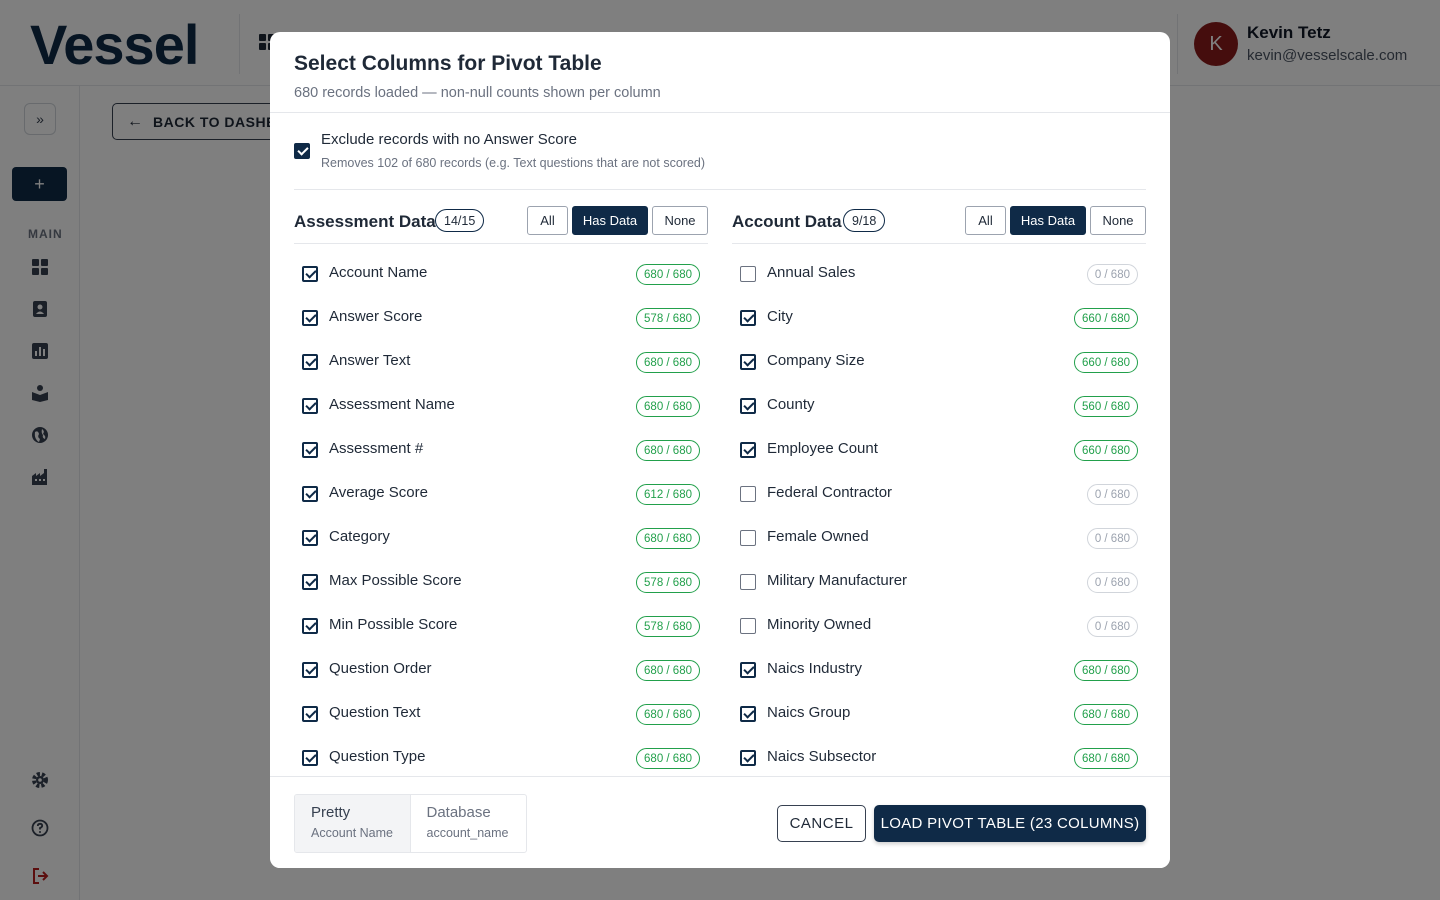 Image resolution: width=1440 pixels, height=900 pixels. I want to click on column-row: City 660 / 680, so click(939, 318).